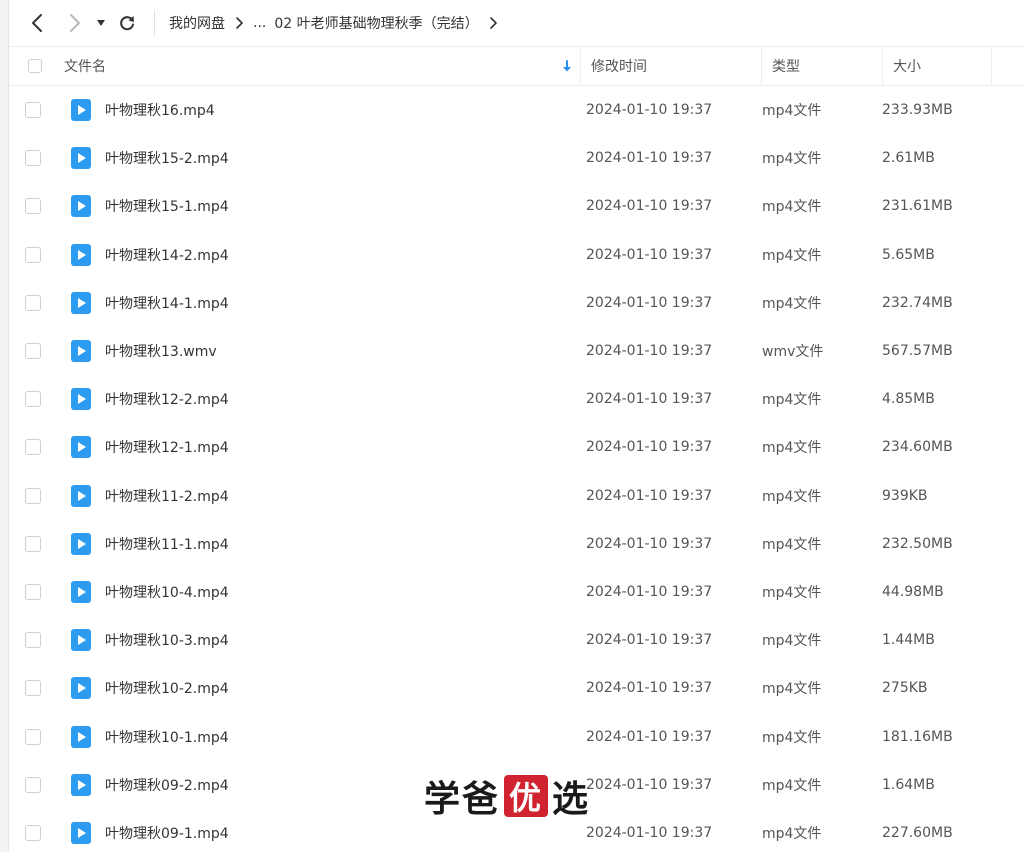  Describe the element at coordinates (671, 66) in the screenshot. I see `column-header-modified: 修改时间` at that location.